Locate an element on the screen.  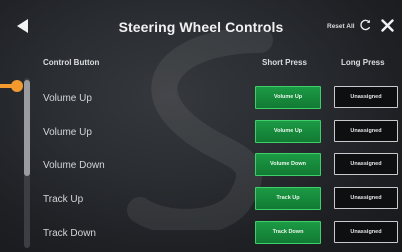
page-title: Steering Wheel Controls is located at coordinates (201, 27).